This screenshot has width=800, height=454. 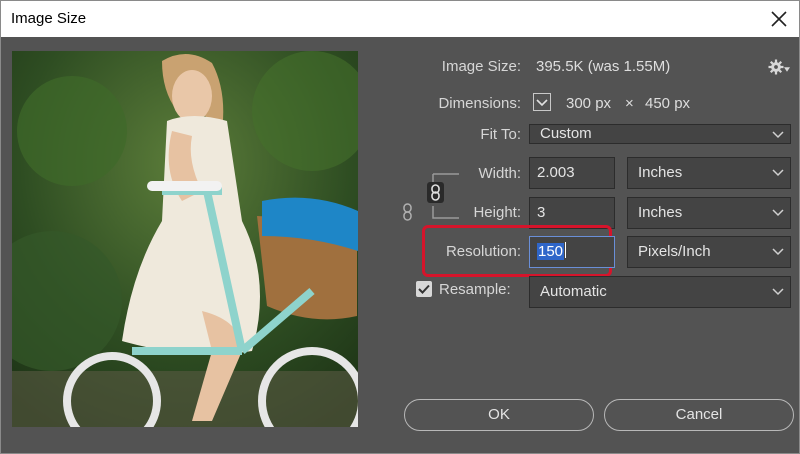 What do you see at coordinates (660, 212) in the screenshot?
I see `height-unit-value: Inches` at bounding box center [660, 212].